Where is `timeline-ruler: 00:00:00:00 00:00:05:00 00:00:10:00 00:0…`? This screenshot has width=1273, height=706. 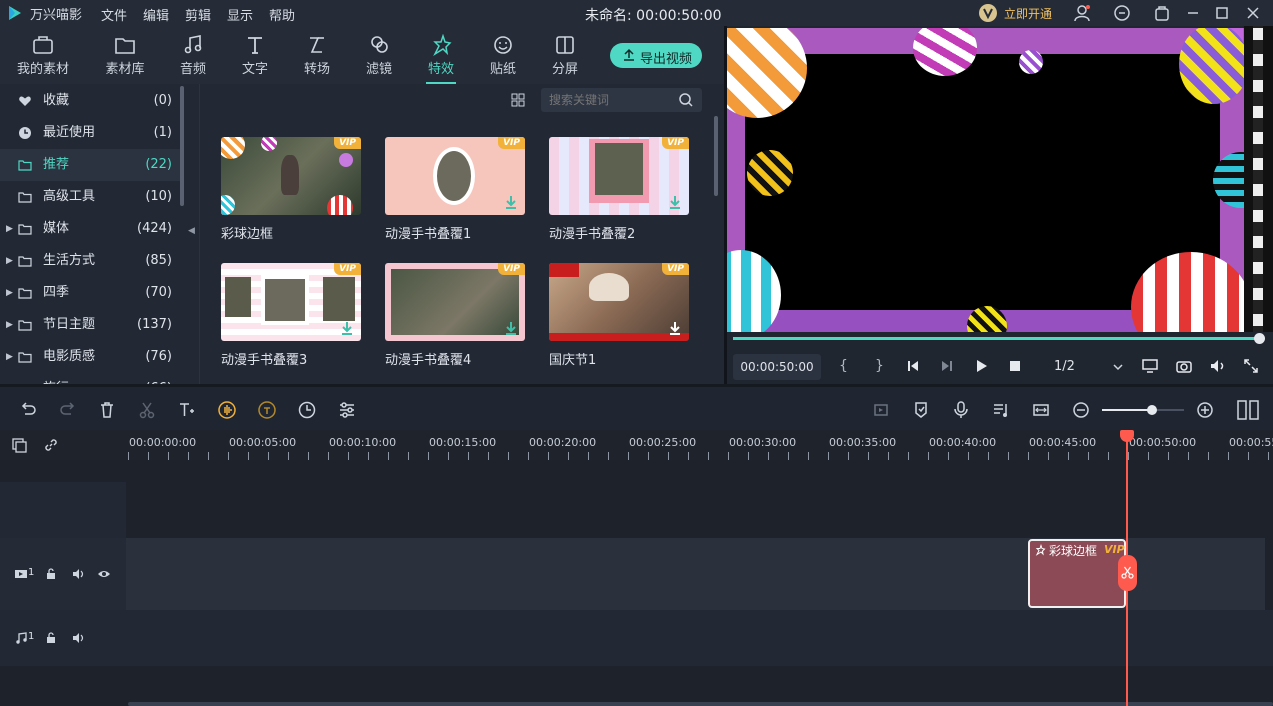 timeline-ruler: 00:00:00:00 00:00:05:00 00:00:10:00 00:0… is located at coordinates (636, 445).